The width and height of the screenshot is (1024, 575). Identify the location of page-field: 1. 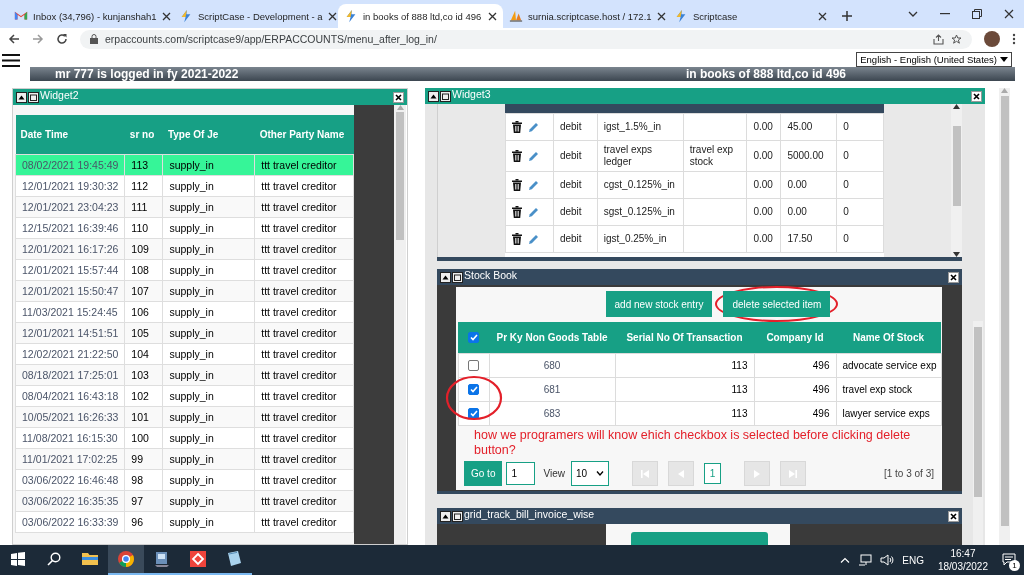
(521, 473).